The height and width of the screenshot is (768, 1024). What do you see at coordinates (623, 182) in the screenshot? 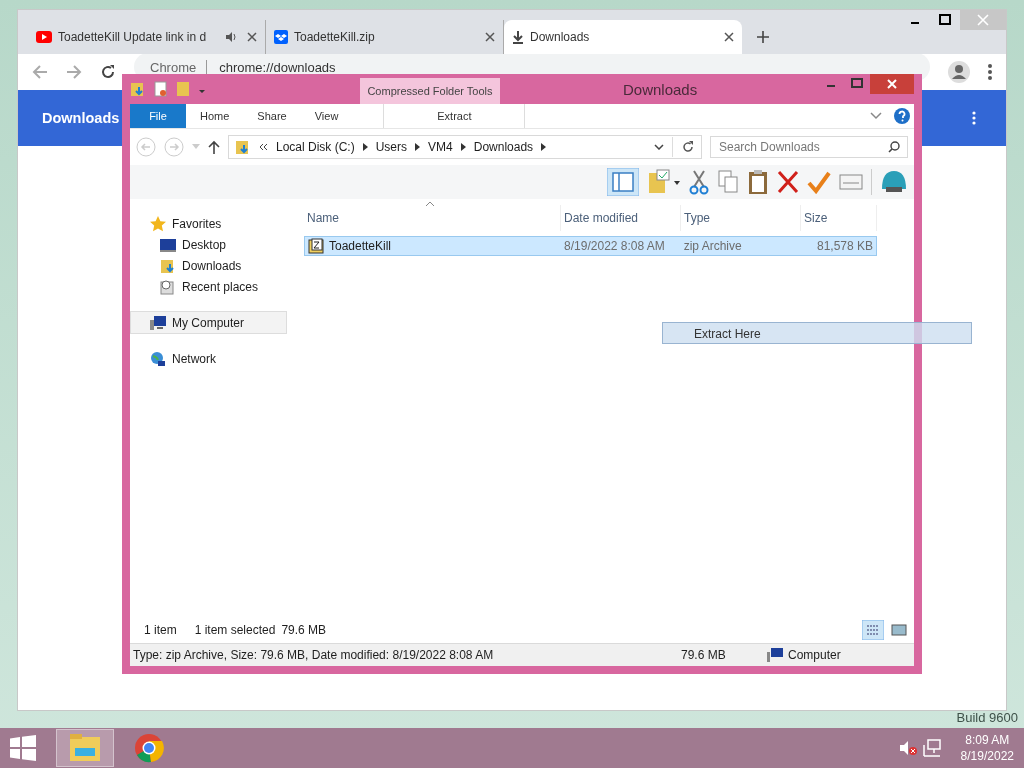
I see `preview-pane-icon` at bounding box center [623, 182].